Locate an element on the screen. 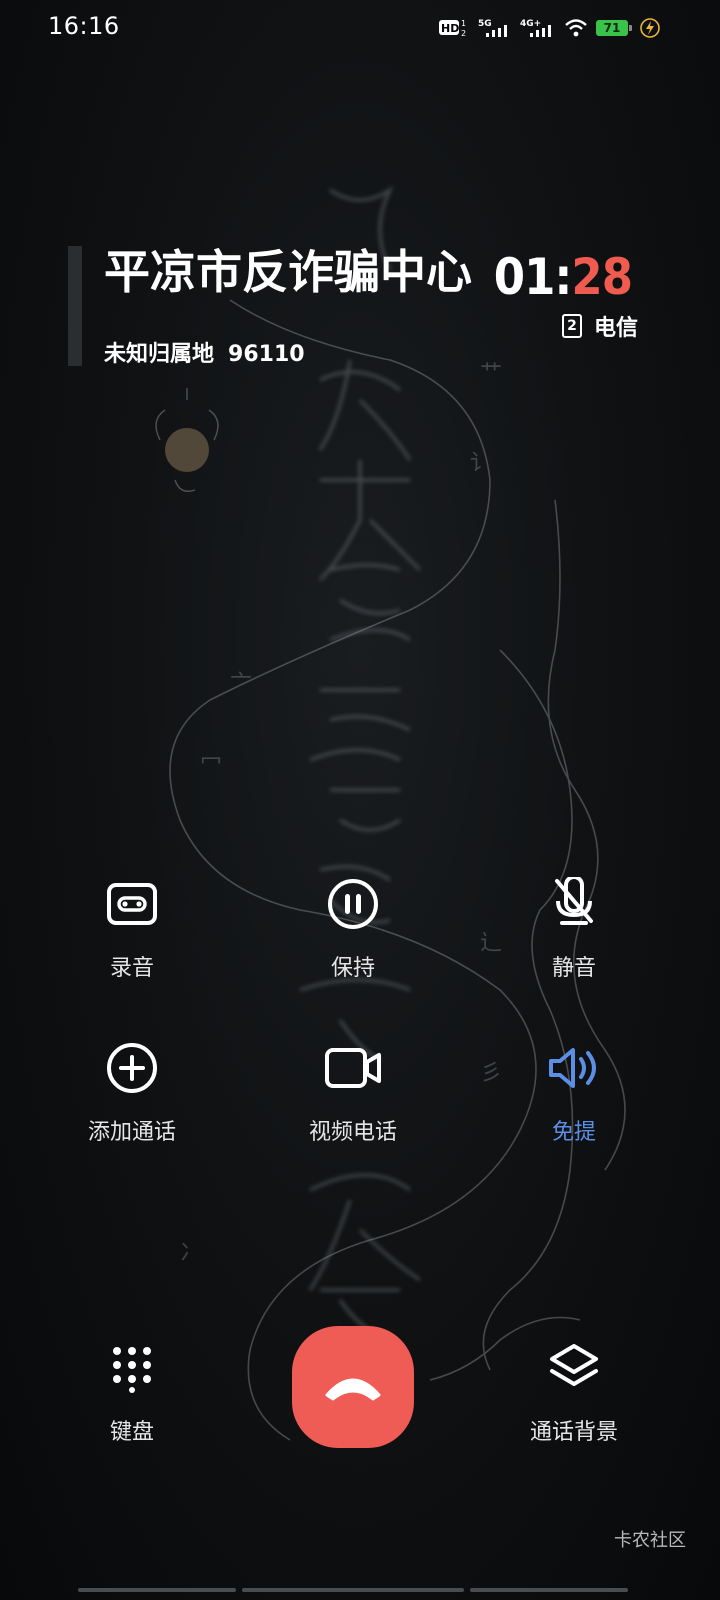  hd-voice-icon: HD 1 2 is located at coordinates (452, 28).